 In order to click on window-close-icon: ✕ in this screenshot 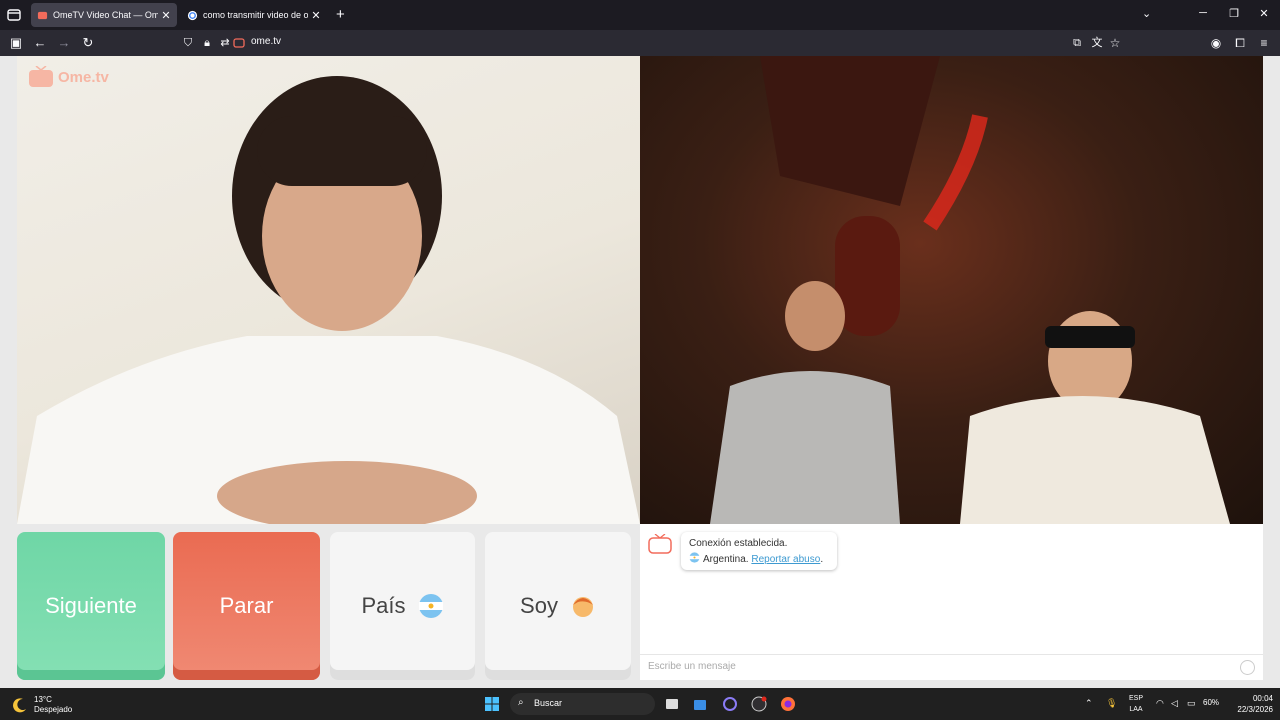, I will do `click(1264, 13)`.